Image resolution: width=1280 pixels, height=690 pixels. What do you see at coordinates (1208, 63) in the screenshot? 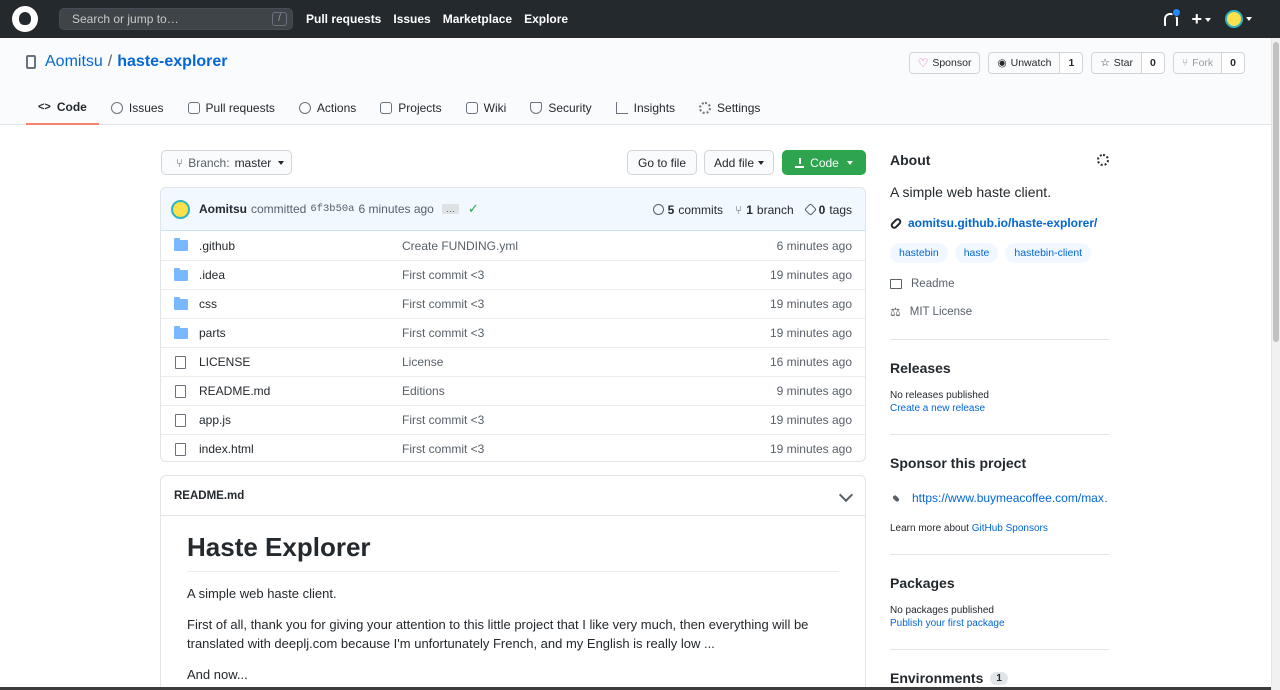
I see `fork-button: ⑂ Fork 0` at bounding box center [1208, 63].